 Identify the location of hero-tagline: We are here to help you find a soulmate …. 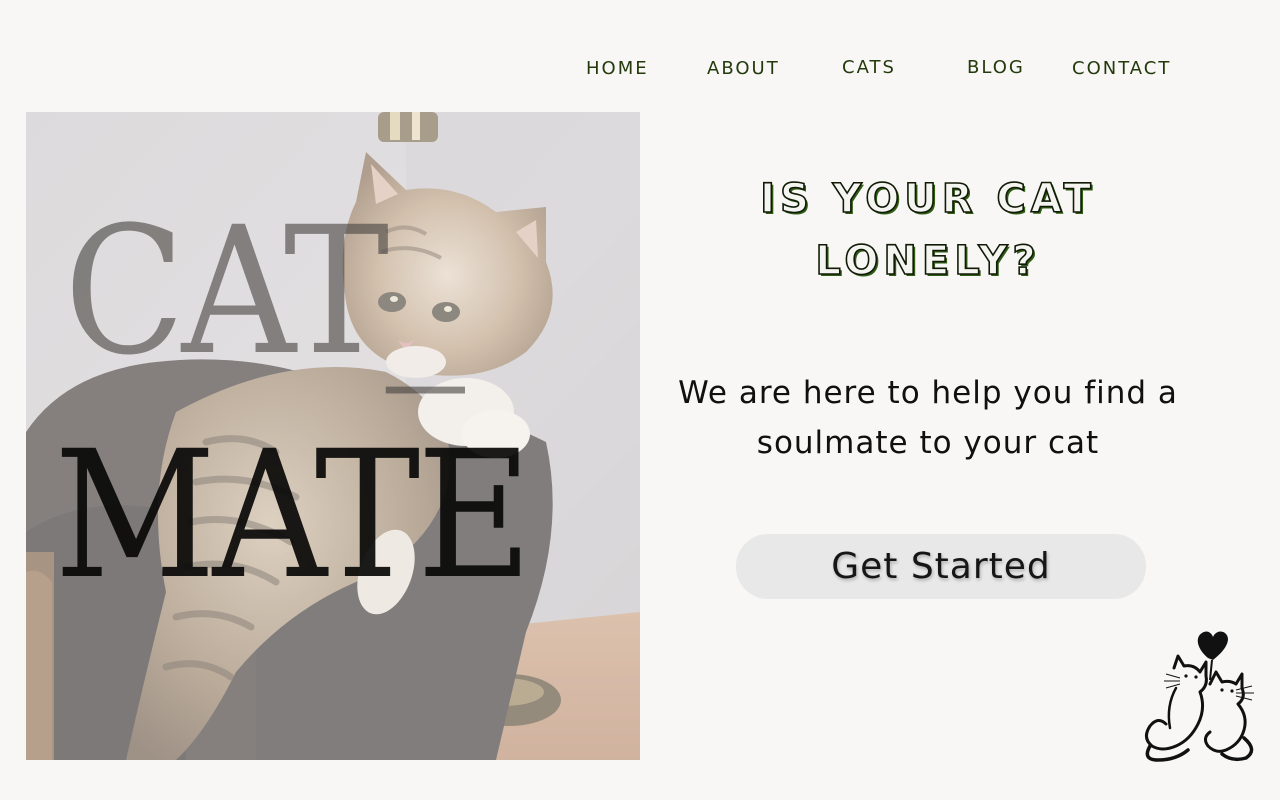
(928, 418).